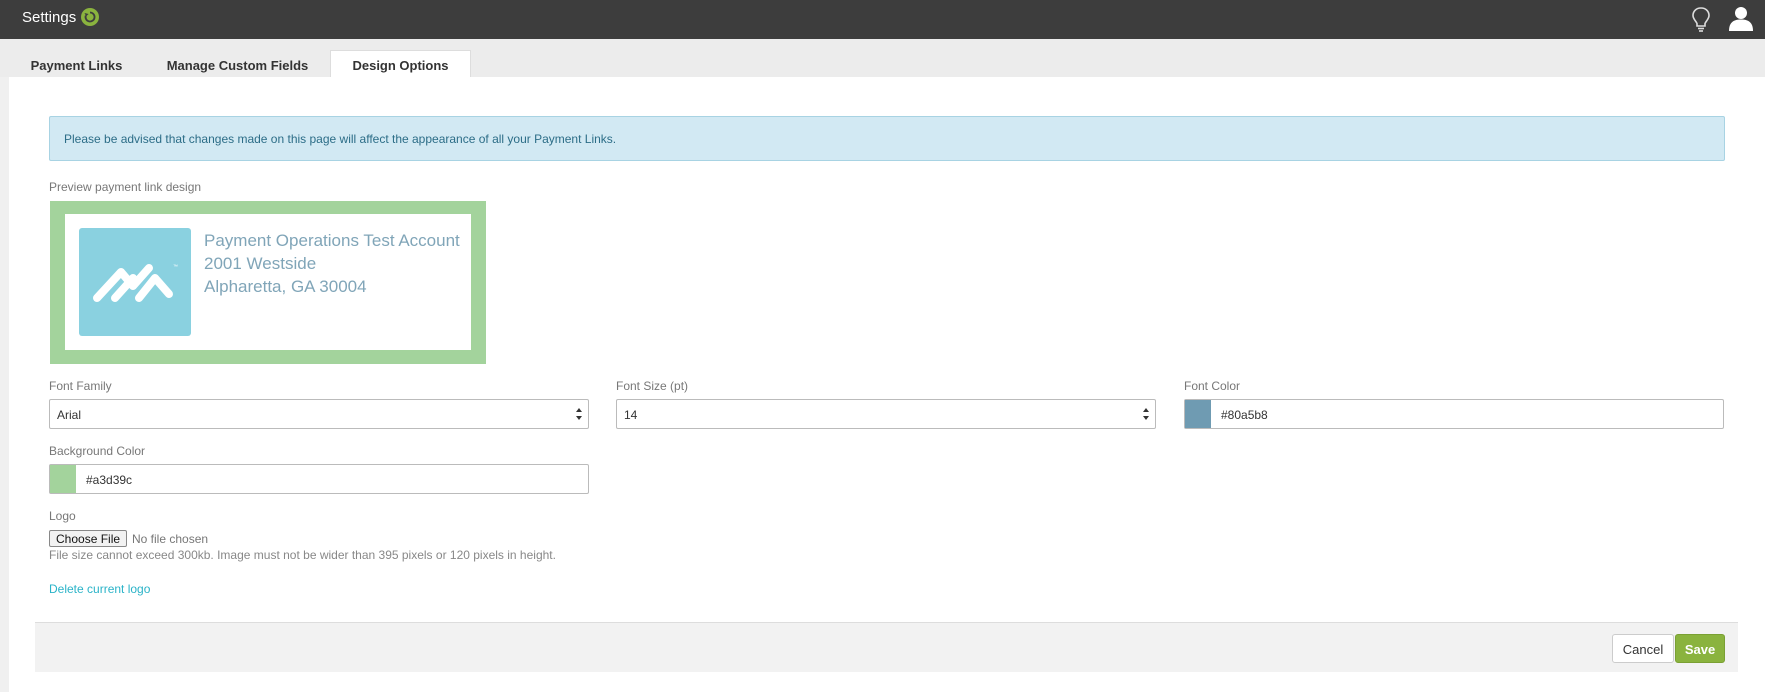 The width and height of the screenshot is (1765, 692). What do you see at coordinates (90, 17) in the screenshot?
I see `refresh-icon` at bounding box center [90, 17].